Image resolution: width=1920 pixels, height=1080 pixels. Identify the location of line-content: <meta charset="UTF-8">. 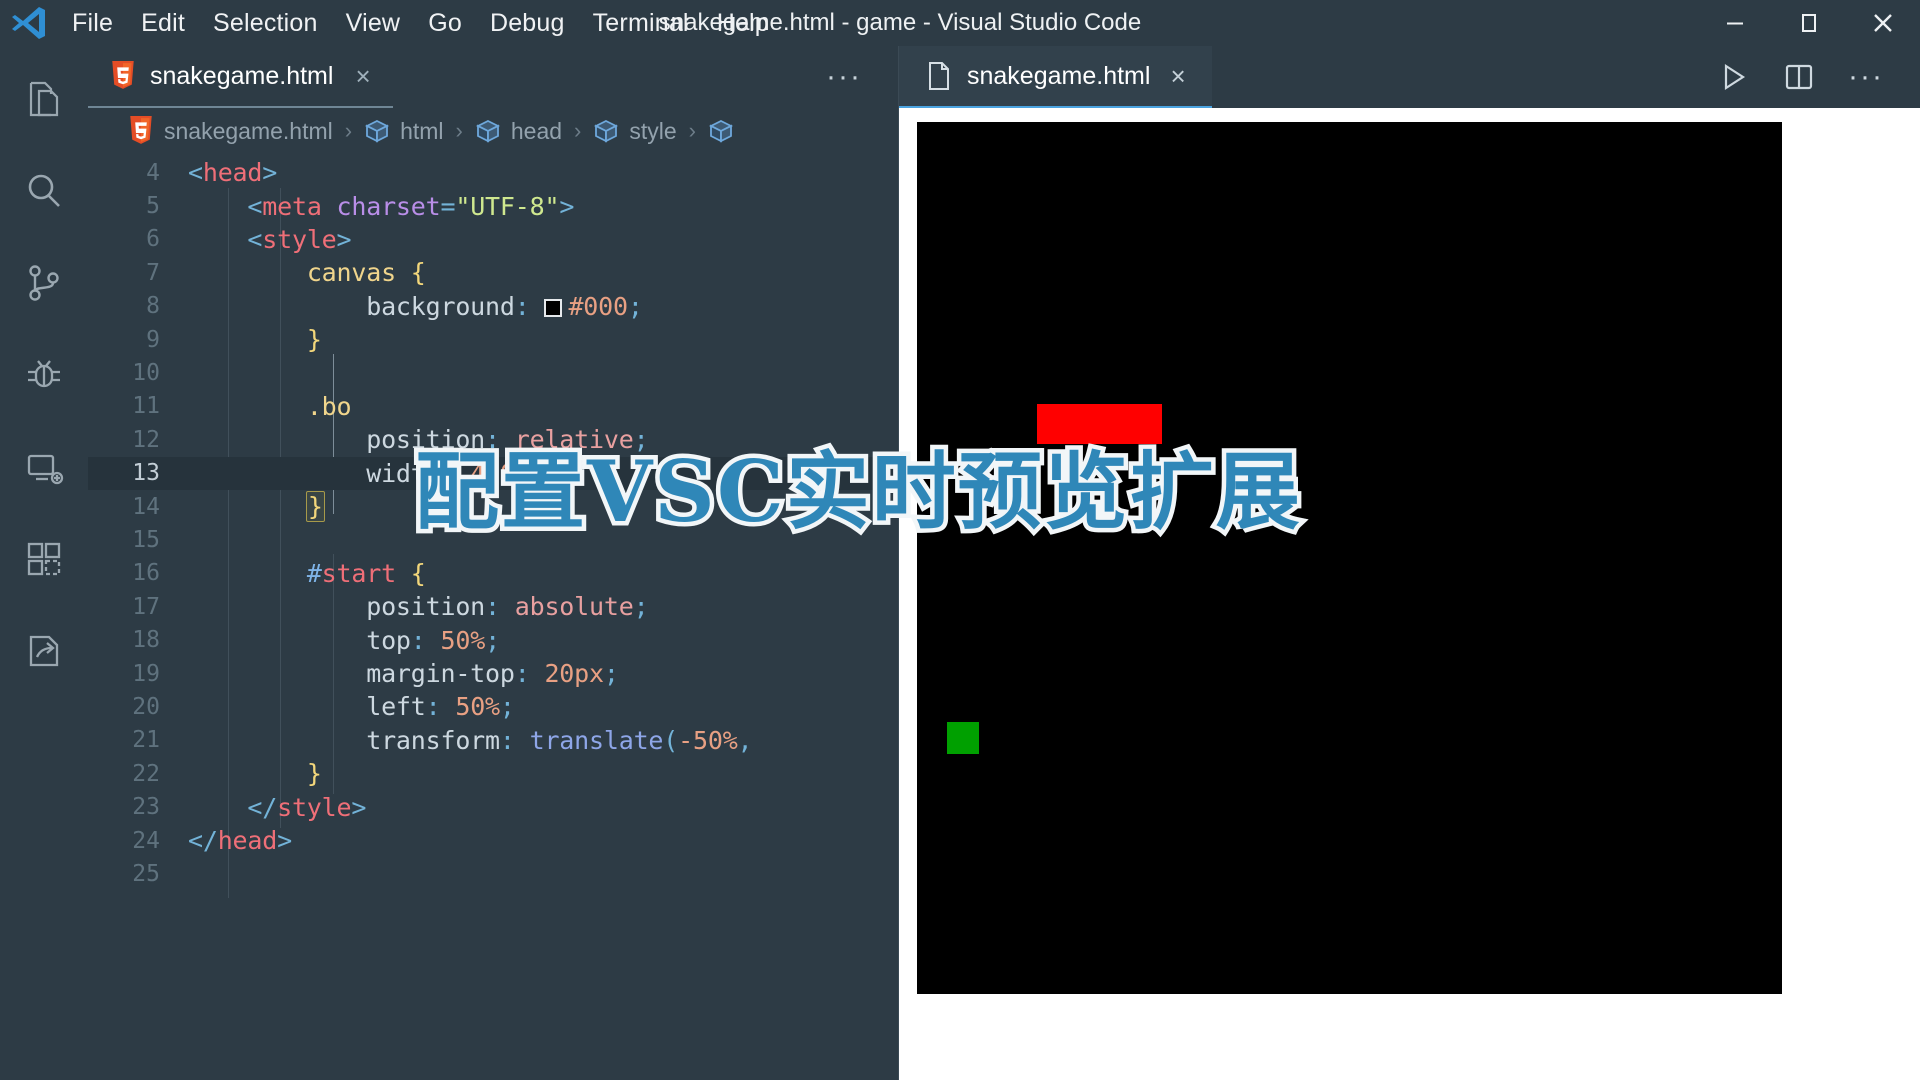
(411, 206).